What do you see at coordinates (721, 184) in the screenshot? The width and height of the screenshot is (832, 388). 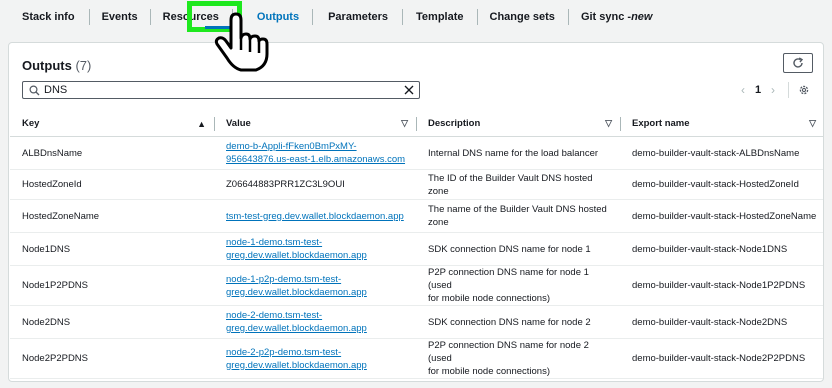 I see `cell-export-name: demo-builder-vault-stack-HostedZoneId` at bounding box center [721, 184].